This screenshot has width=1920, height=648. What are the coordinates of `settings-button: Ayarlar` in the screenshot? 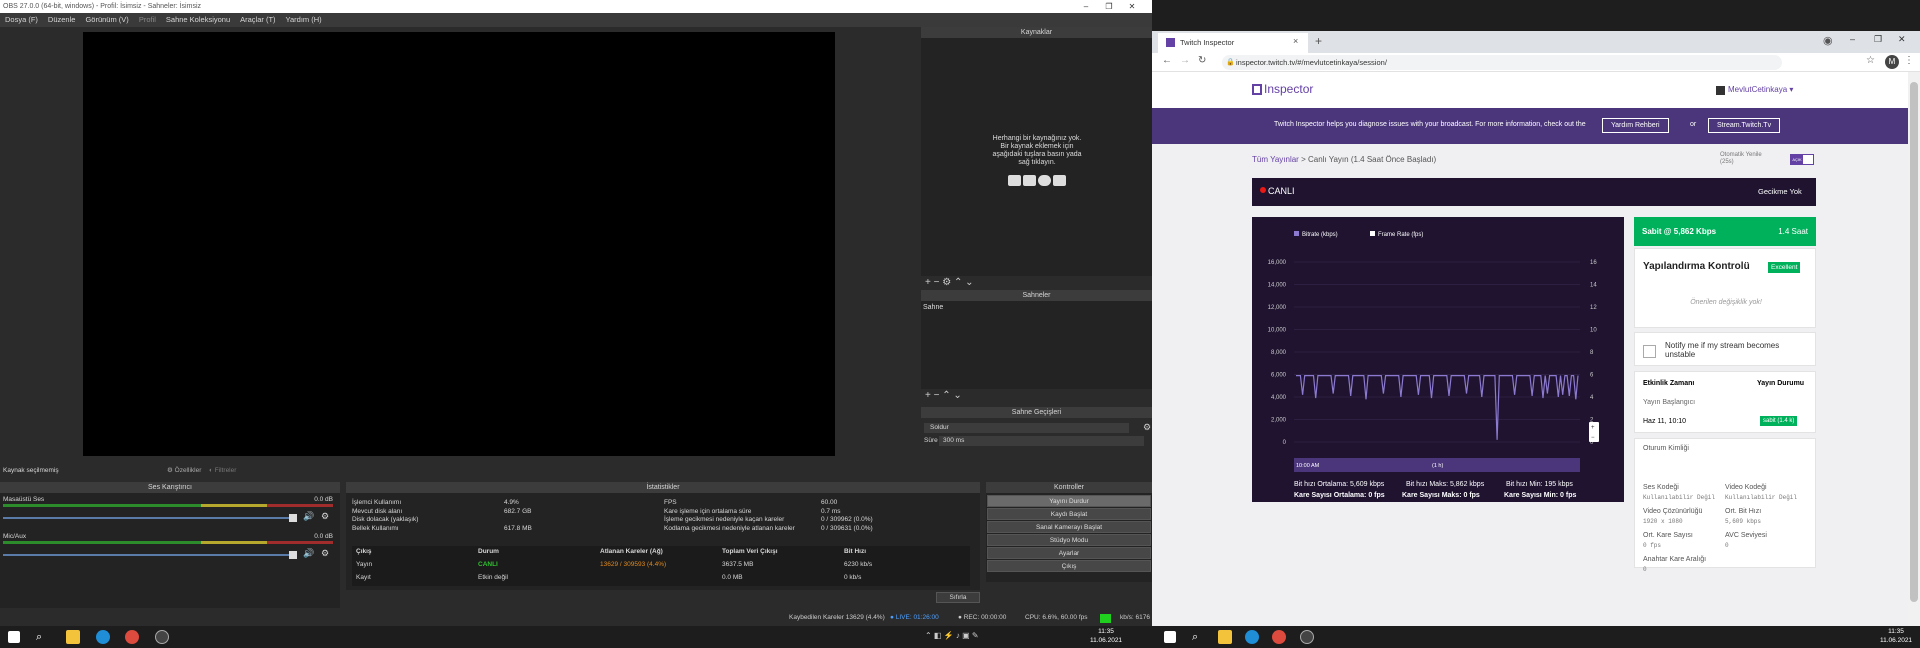 It's located at (1069, 553).